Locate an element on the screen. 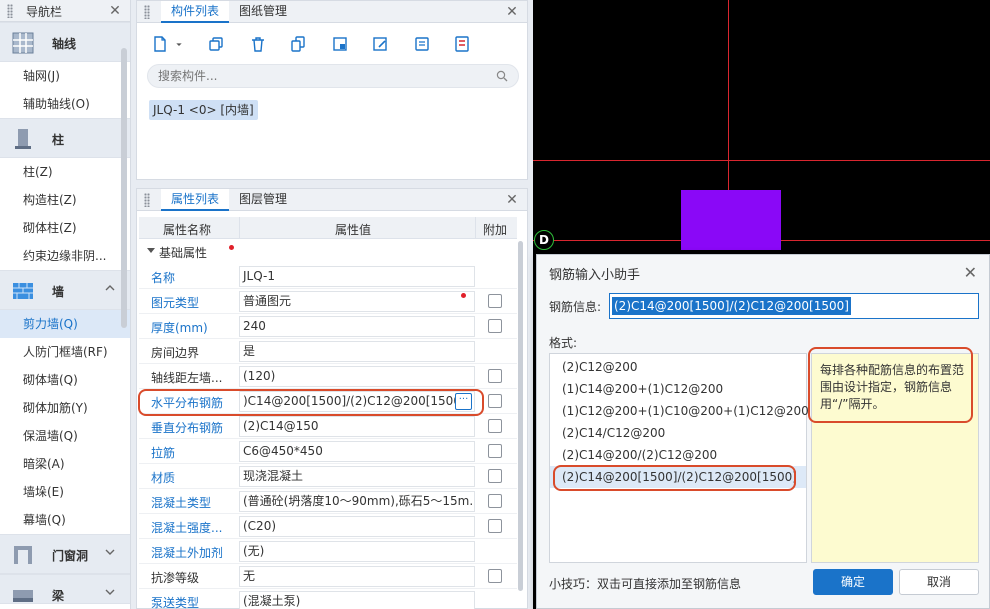  property-row: 房间边界 是 is located at coordinates (328, 351).